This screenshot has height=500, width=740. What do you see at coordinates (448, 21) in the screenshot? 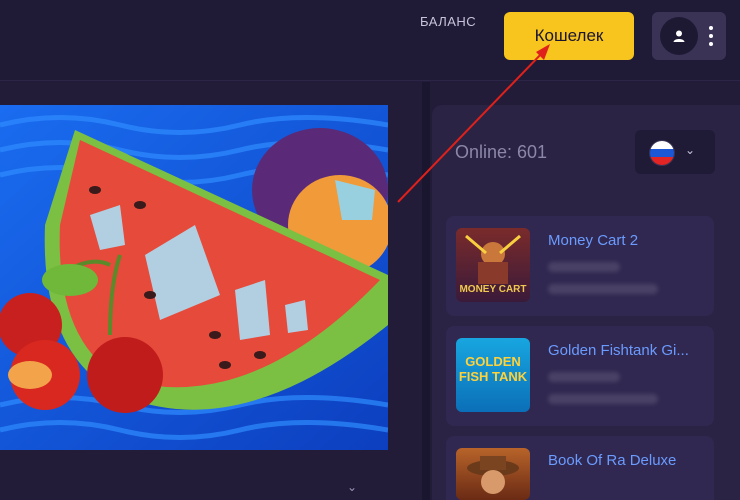
I see `balance-label: БАЛАНС` at bounding box center [448, 21].